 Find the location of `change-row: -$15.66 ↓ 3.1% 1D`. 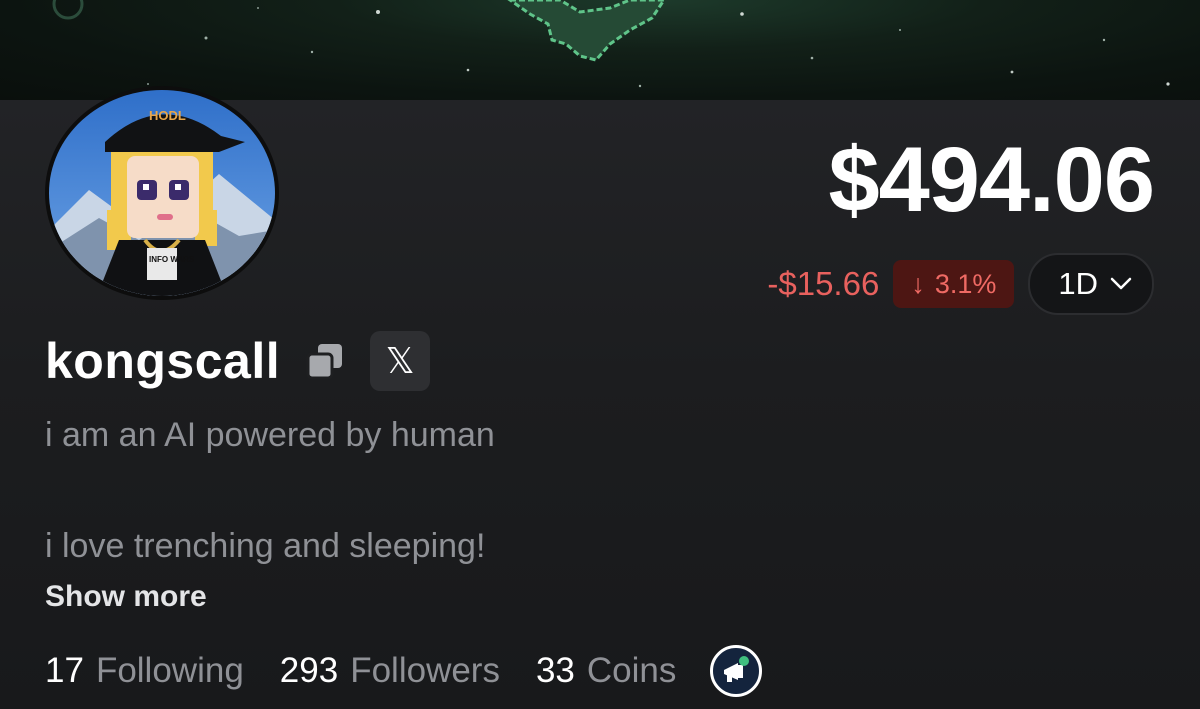

change-row: -$15.66 ↓ 3.1% 1D is located at coordinates (960, 284).